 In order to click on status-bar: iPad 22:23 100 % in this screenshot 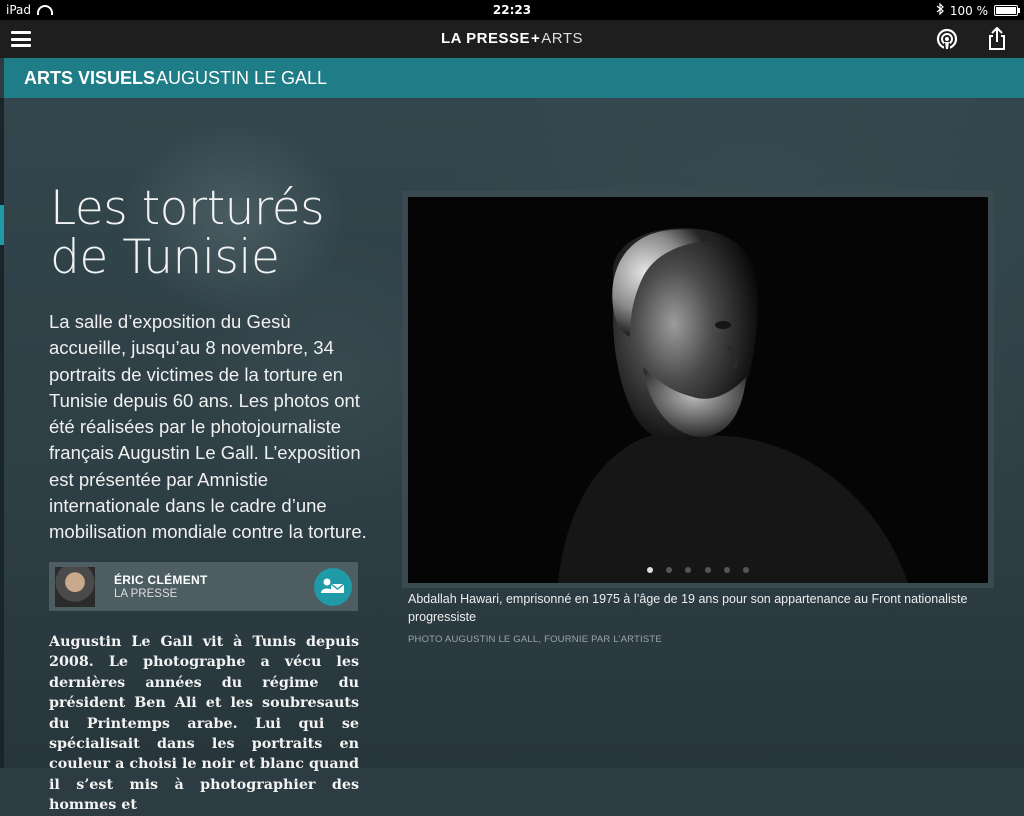, I will do `click(512, 10)`.